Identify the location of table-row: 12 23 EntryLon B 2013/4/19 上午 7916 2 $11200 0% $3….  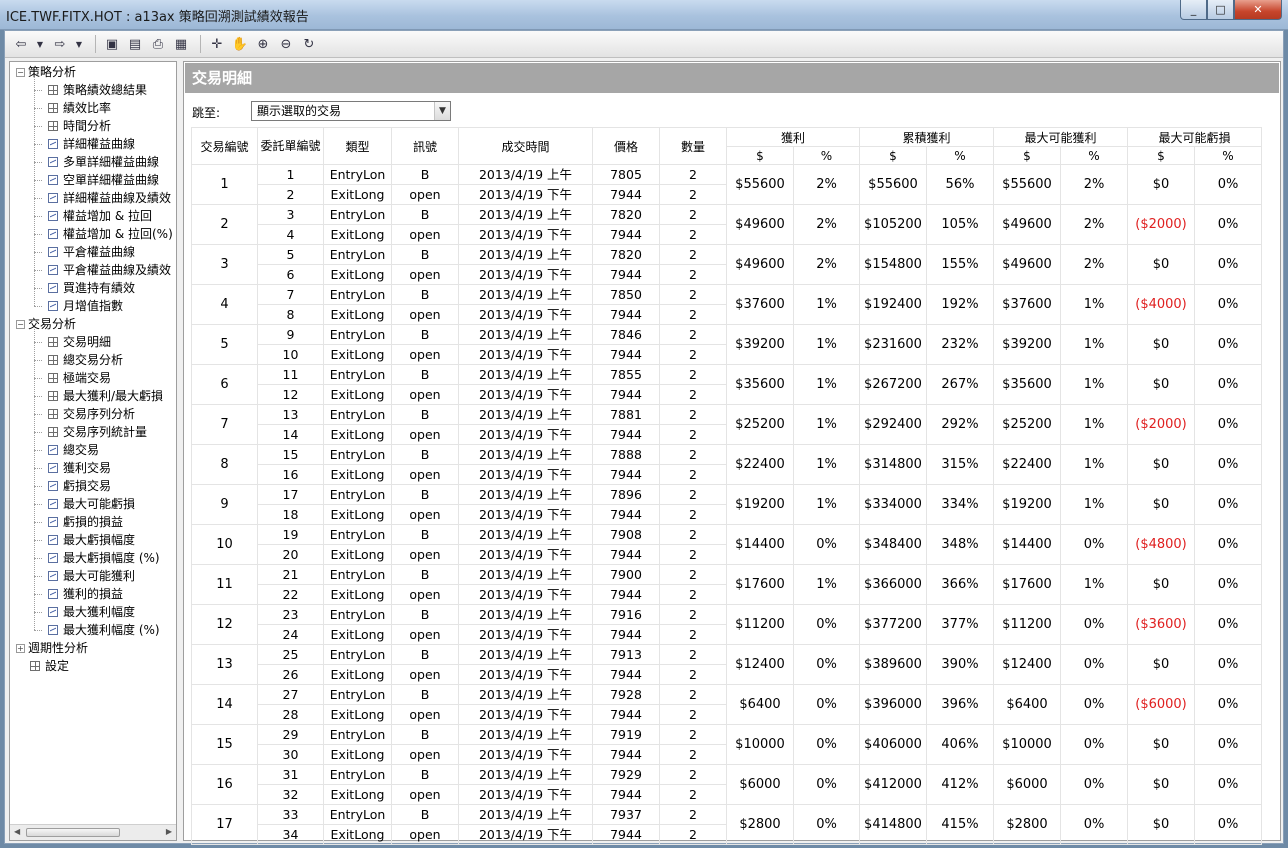
(726, 624).